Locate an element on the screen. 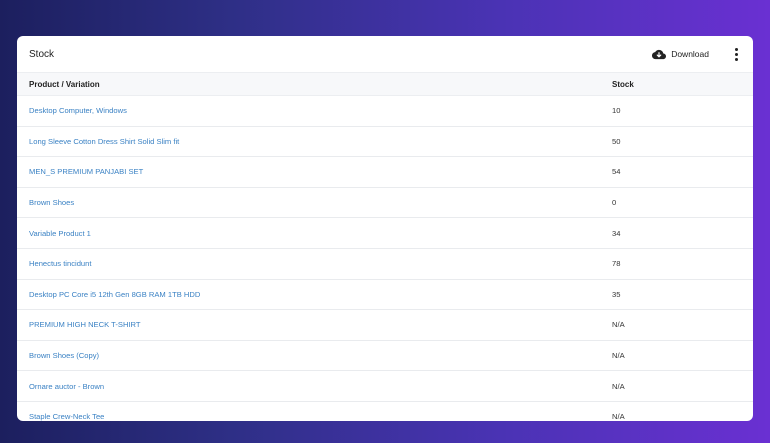  table-row: Henectus tincidunt 78 is located at coordinates (385, 264).